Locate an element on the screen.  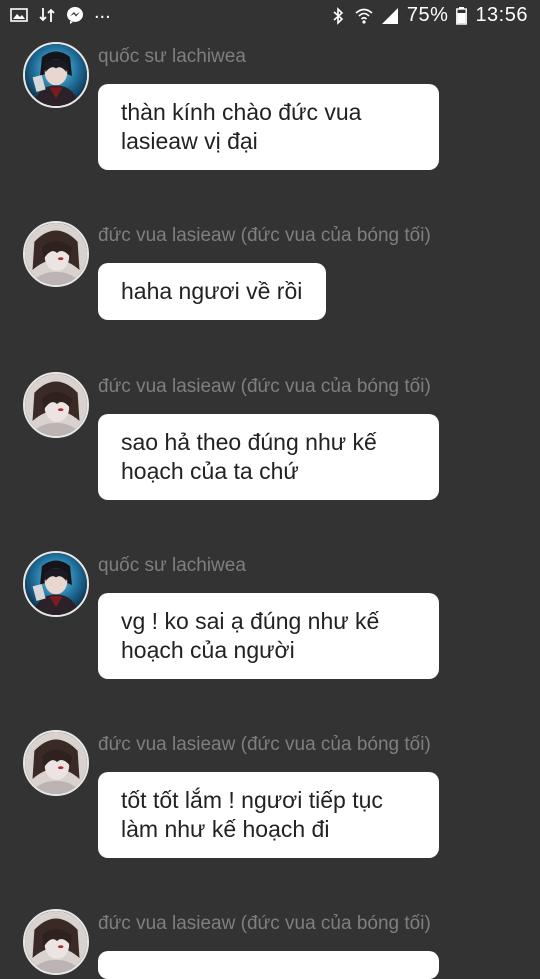
wifi-icon is located at coordinates (364, 16).